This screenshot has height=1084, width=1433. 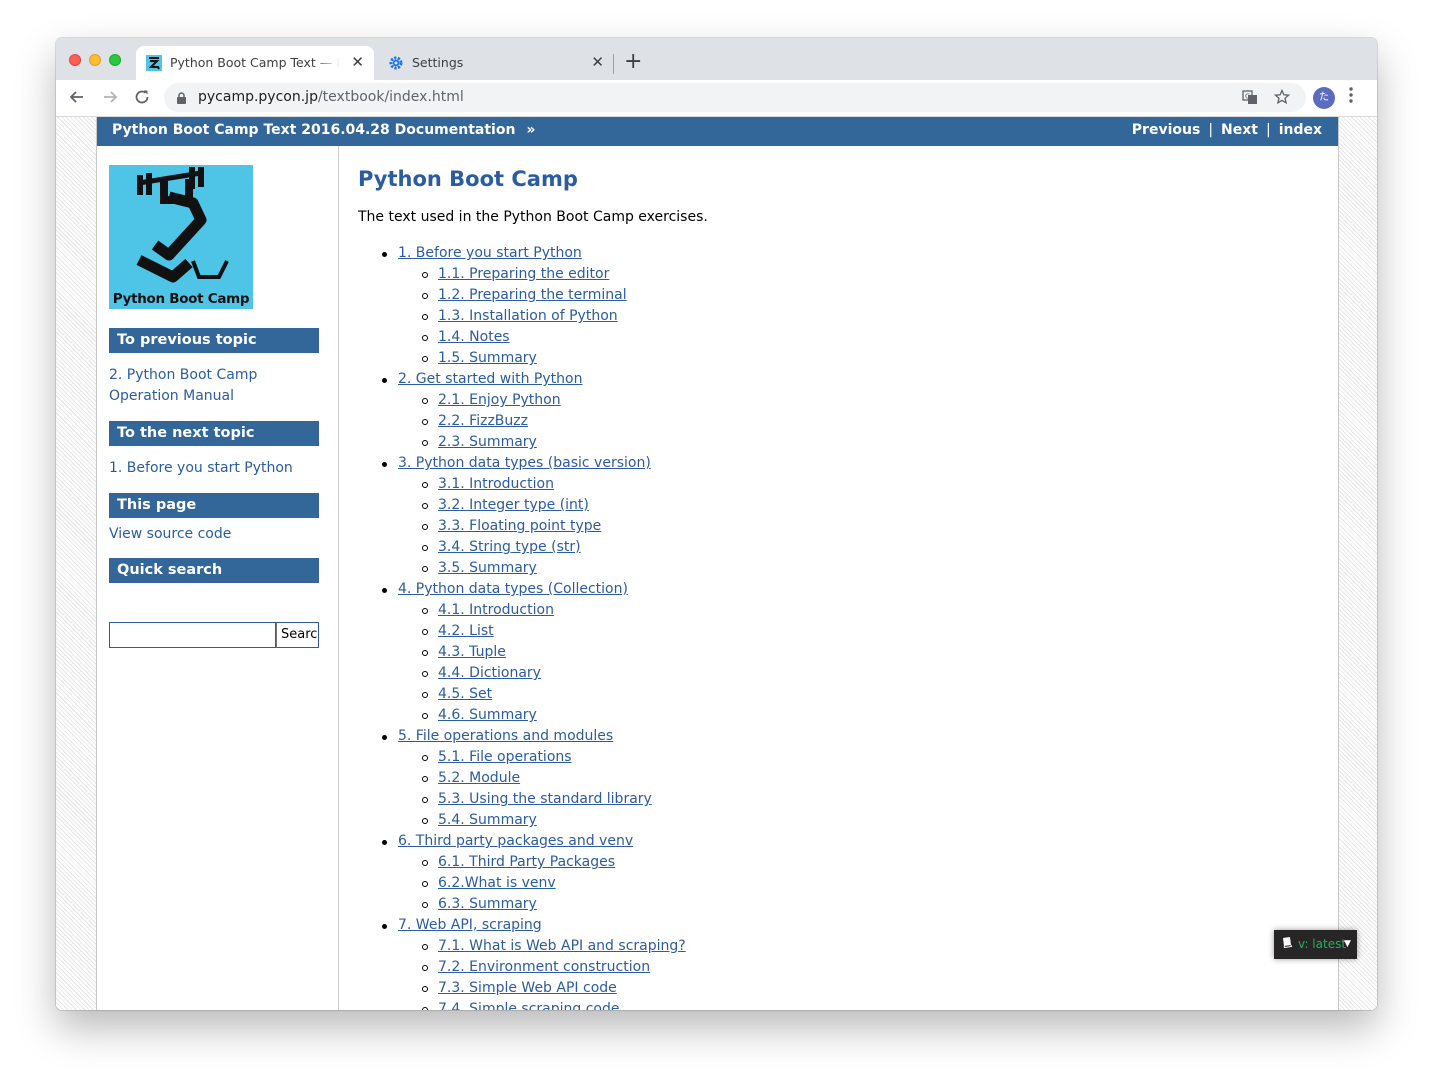 What do you see at coordinates (496, 610) in the screenshot?
I see `toc-sublink: 4.1. Introduction` at bounding box center [496, 610].